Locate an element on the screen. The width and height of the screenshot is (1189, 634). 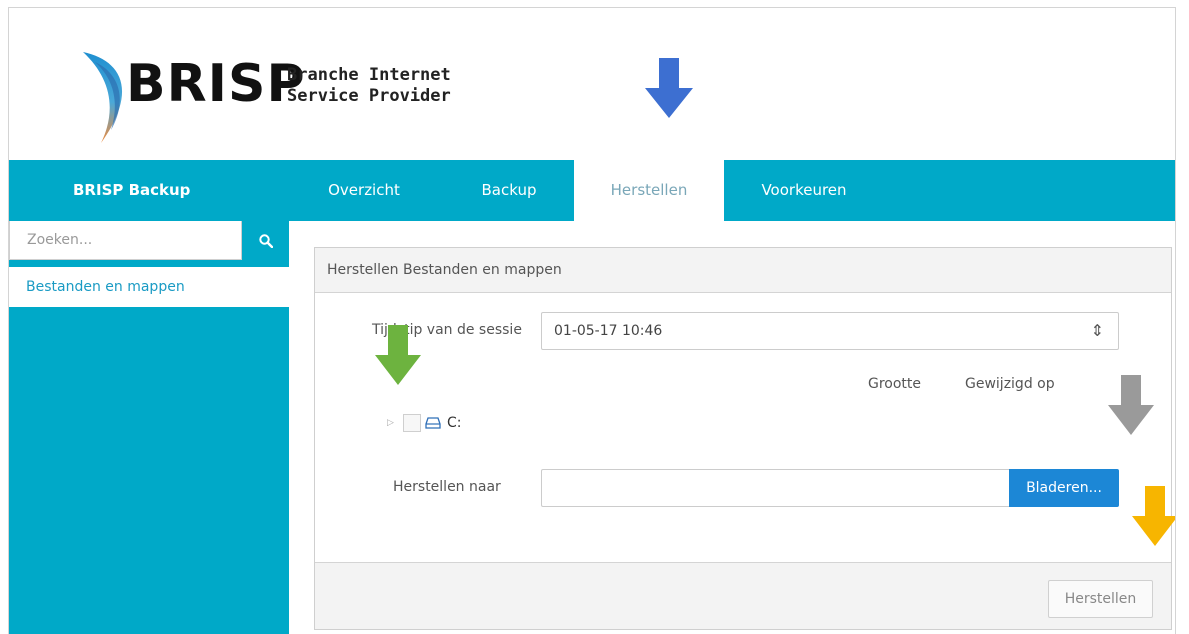
logo-subtitle: Branche Internet Service Provider is located at coordinates (369, 86).